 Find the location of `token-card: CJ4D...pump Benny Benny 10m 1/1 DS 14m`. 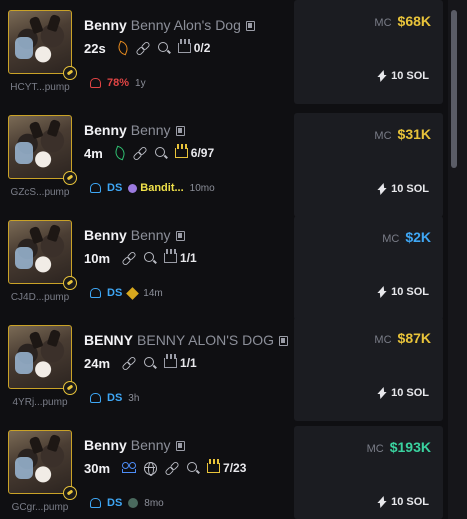

token-card: CJ4D...pump Benny Benny 10m 1/1 DS 14m is located at coordinates (145, 262).